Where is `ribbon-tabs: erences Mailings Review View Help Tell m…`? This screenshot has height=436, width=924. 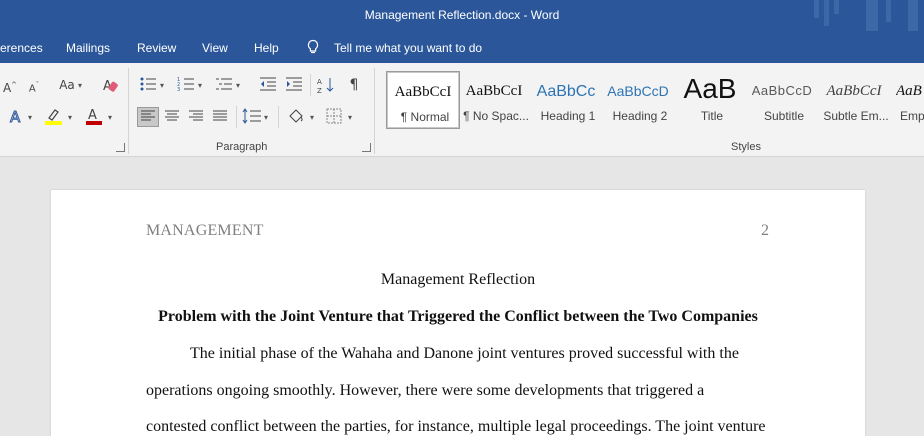 ribbon-tabs: erences Mailings Review View Help Tell m… is located at coordinates (462, 47).